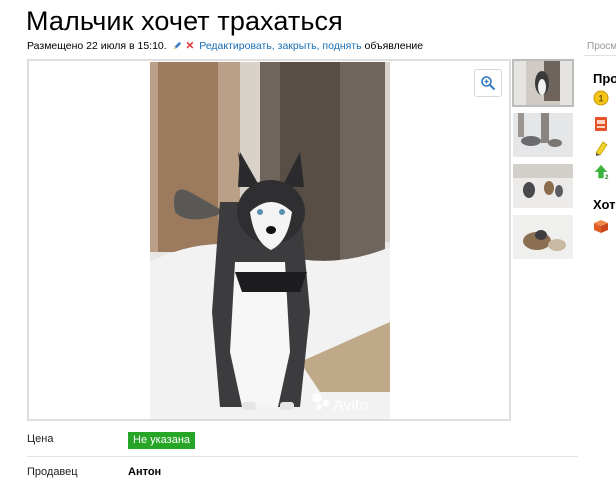  I want to click on pencil-icon, so click(177, 45).